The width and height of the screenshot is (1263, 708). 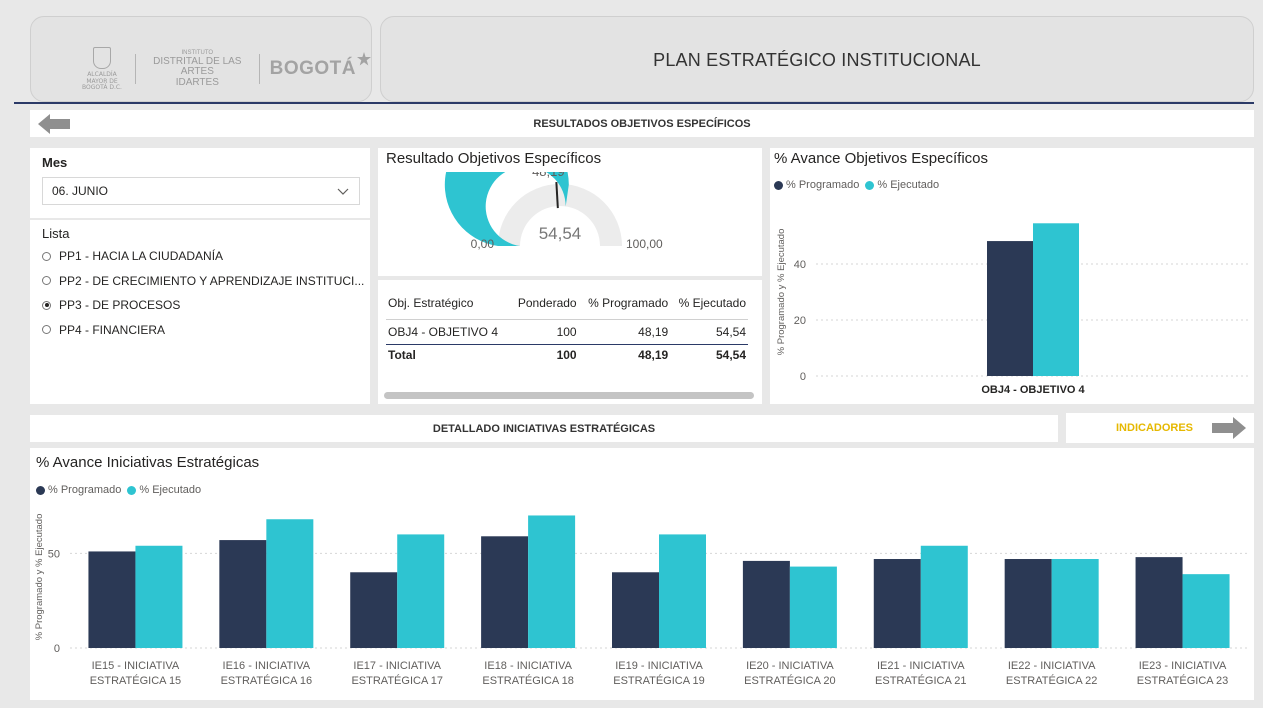 I want to click on y-axis-label: % Programado y % Ejecutado, so click(x=781, y=292).